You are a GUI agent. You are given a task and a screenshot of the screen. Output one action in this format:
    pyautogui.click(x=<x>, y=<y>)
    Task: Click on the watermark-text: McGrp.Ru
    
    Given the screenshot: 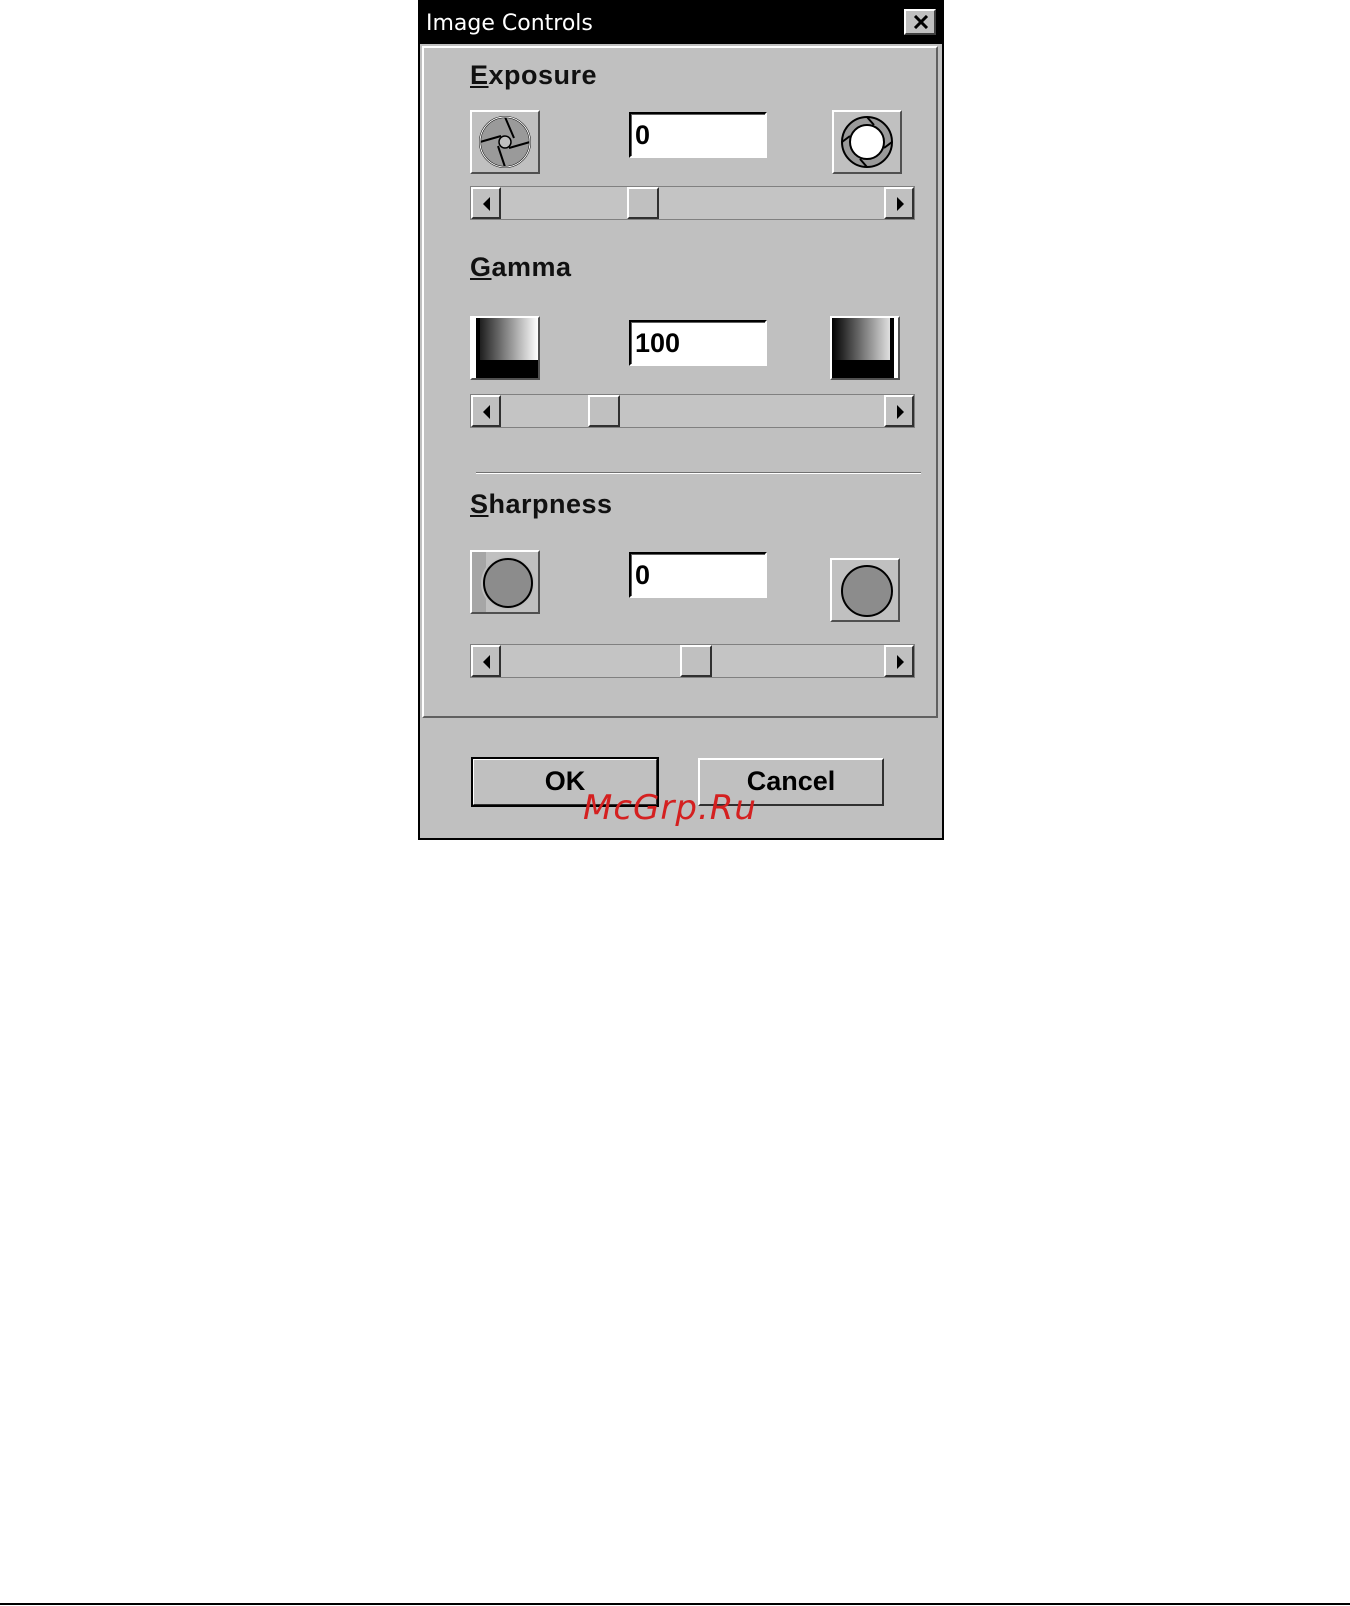 What is the action you would take?
    pyautogui.click(x=670, y=808)
    